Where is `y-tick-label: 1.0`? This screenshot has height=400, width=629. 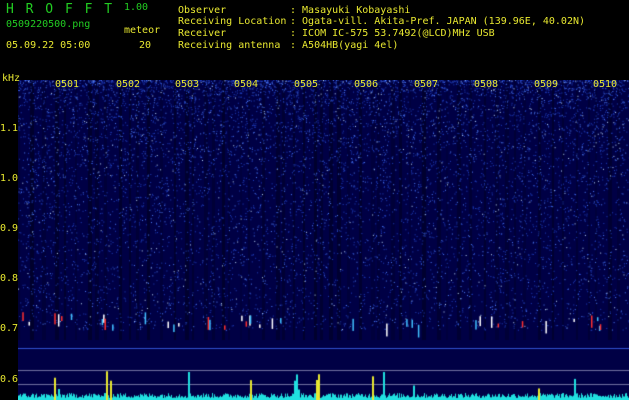
y-tick-label: 1.0 is located at coordinates (9, 178).